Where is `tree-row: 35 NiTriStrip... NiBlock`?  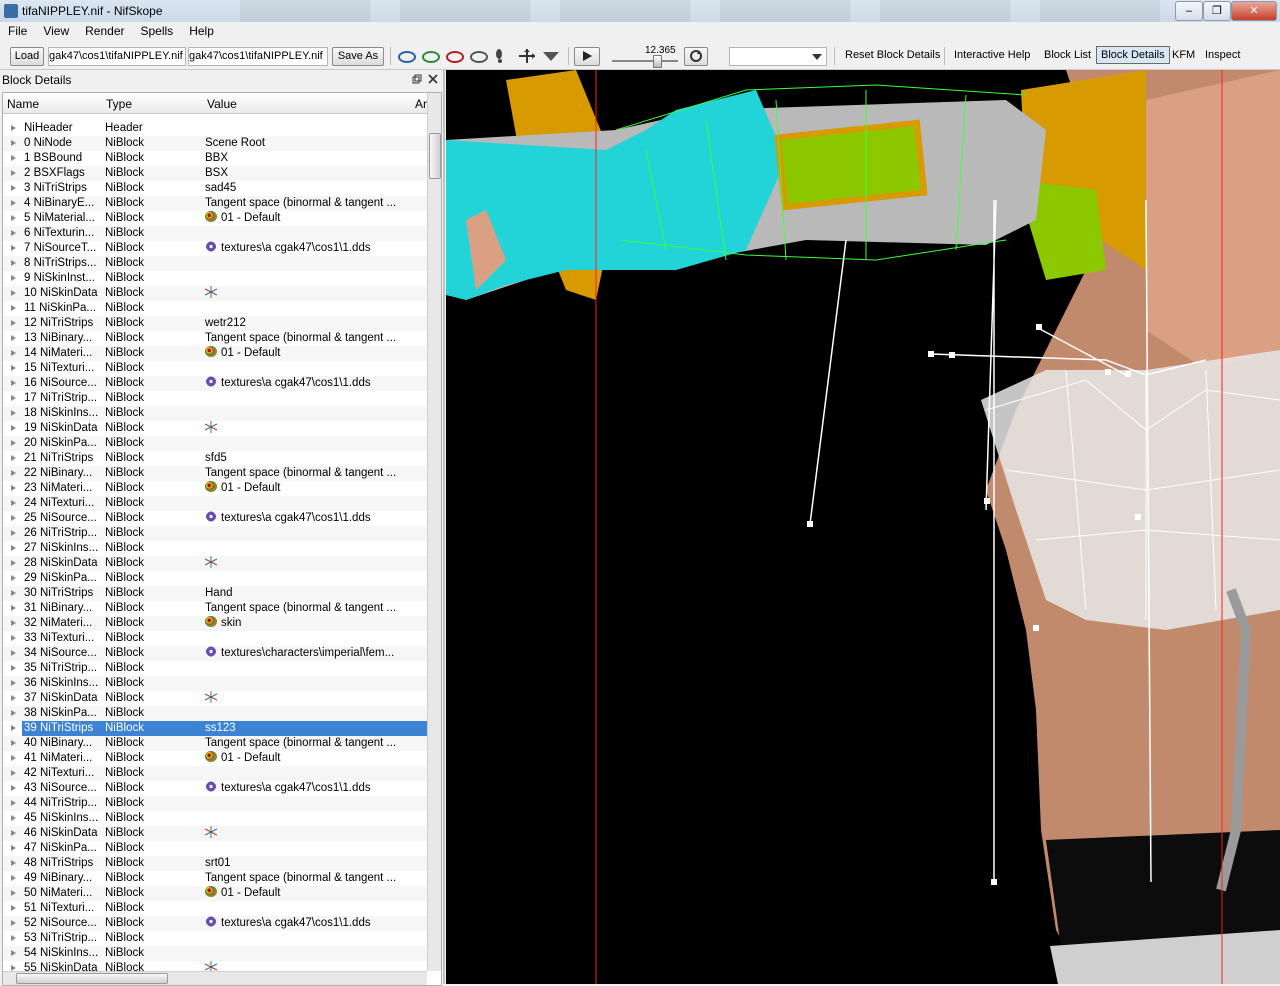
tree-row: 35 NiTriStrip... NiBlock is located at coordinates (215, 668).